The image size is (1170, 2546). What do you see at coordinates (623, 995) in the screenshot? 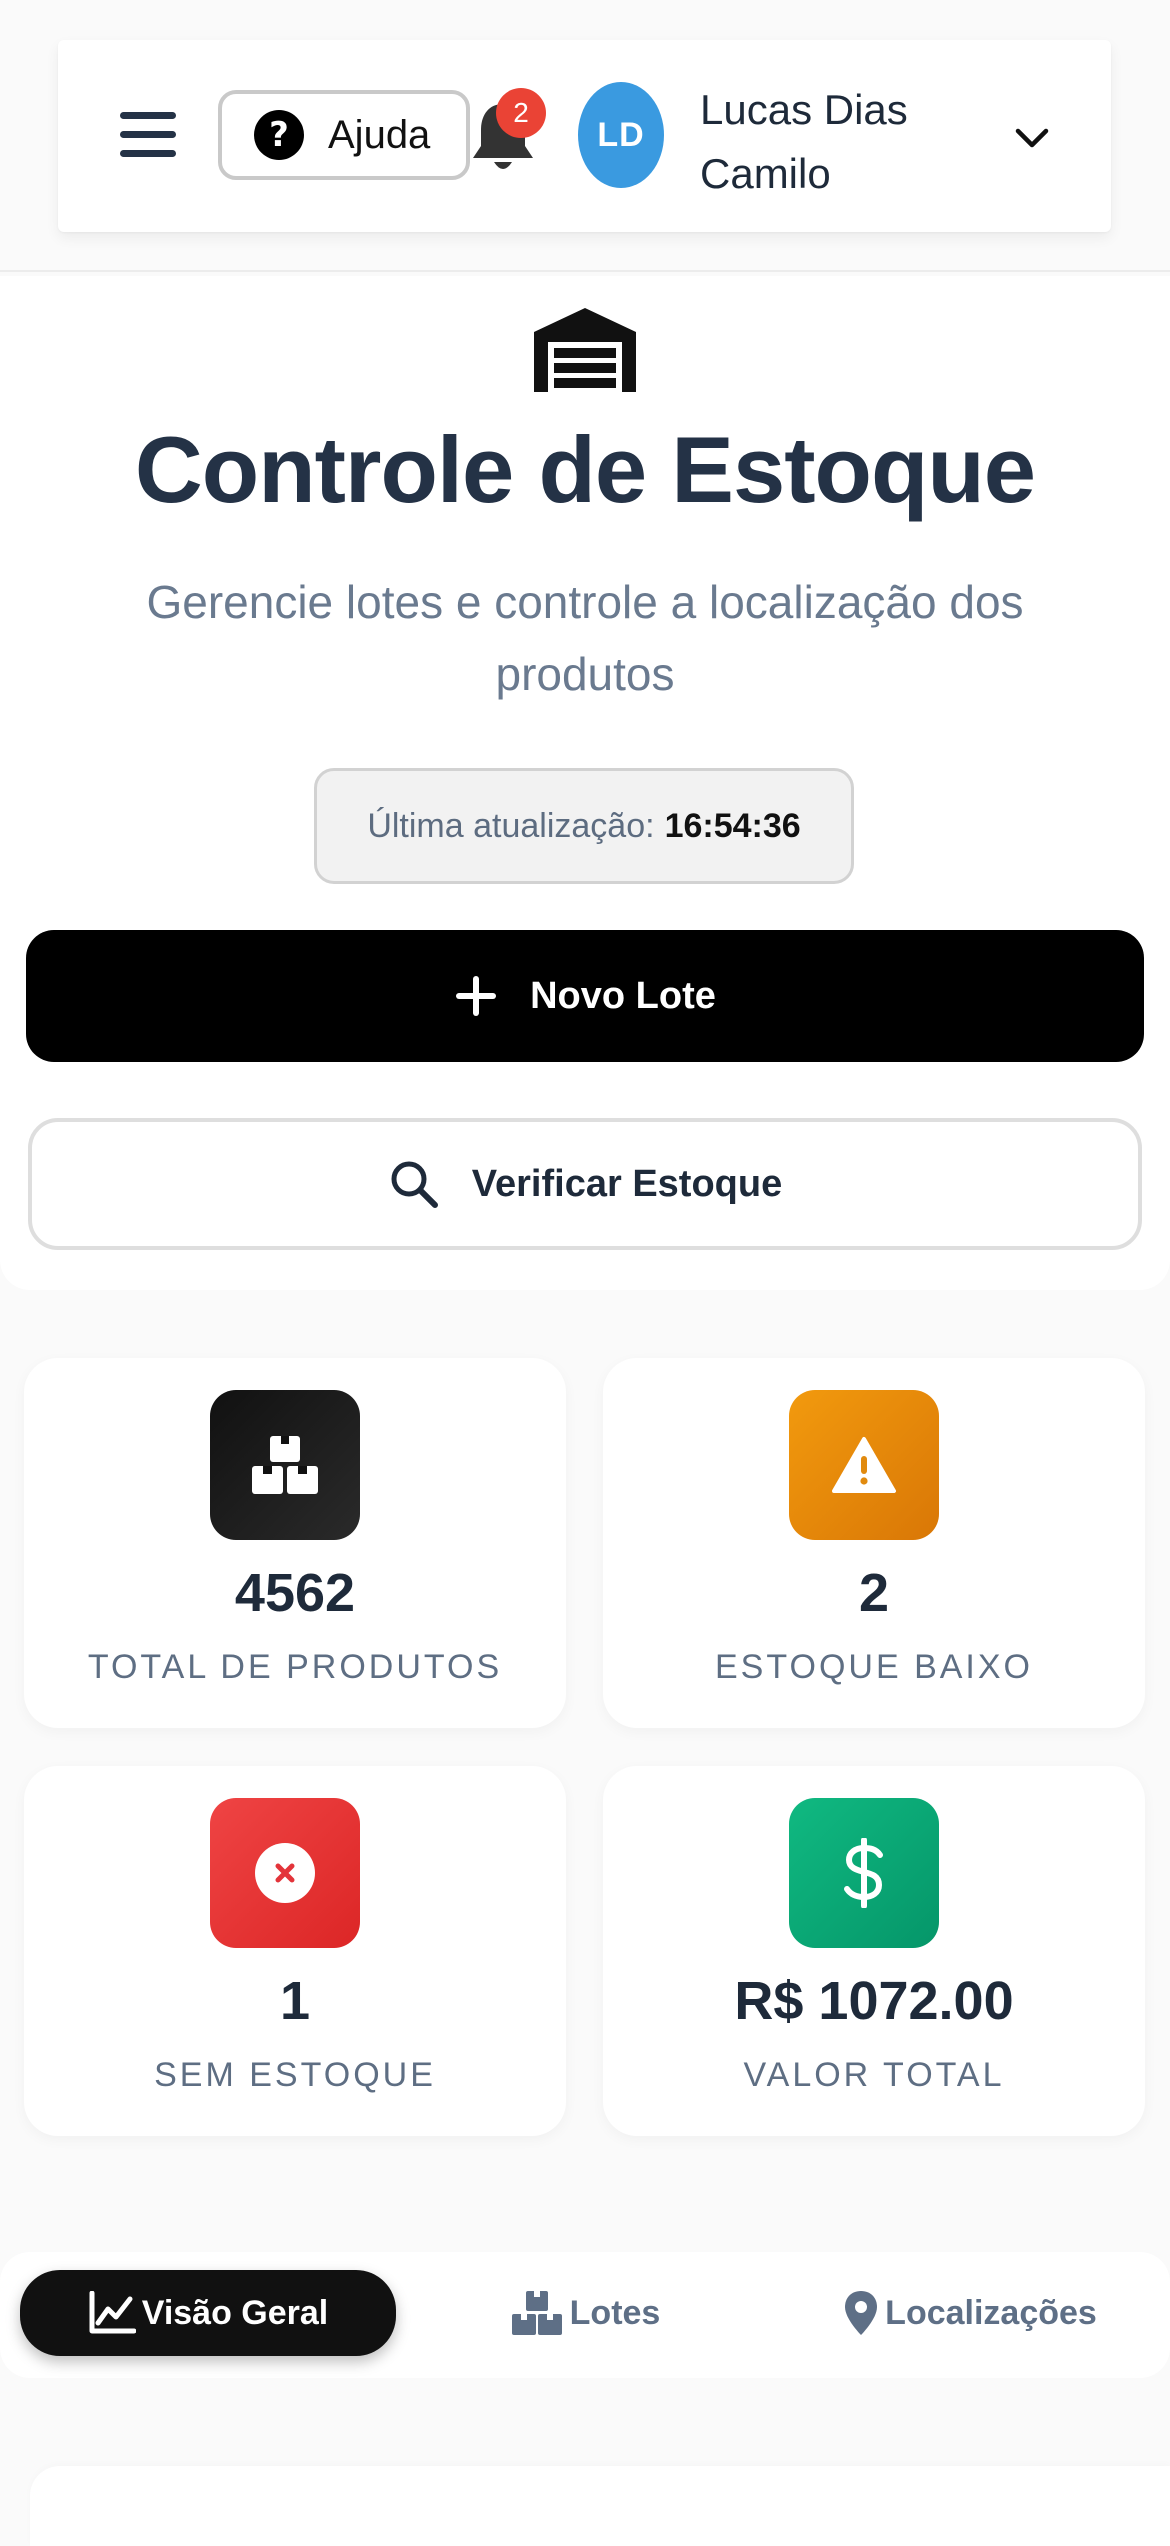
I see `new-batch-label: Novo Lote` at bounding box center [623, 995].